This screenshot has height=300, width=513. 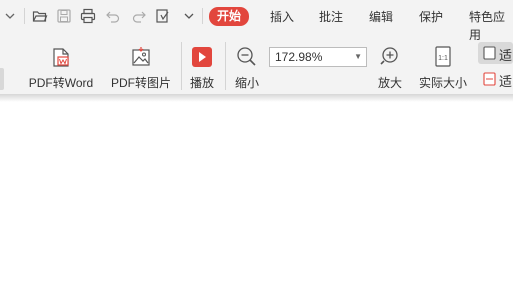 I want to click on zoom-out-icon, so click(x=247, y=57).